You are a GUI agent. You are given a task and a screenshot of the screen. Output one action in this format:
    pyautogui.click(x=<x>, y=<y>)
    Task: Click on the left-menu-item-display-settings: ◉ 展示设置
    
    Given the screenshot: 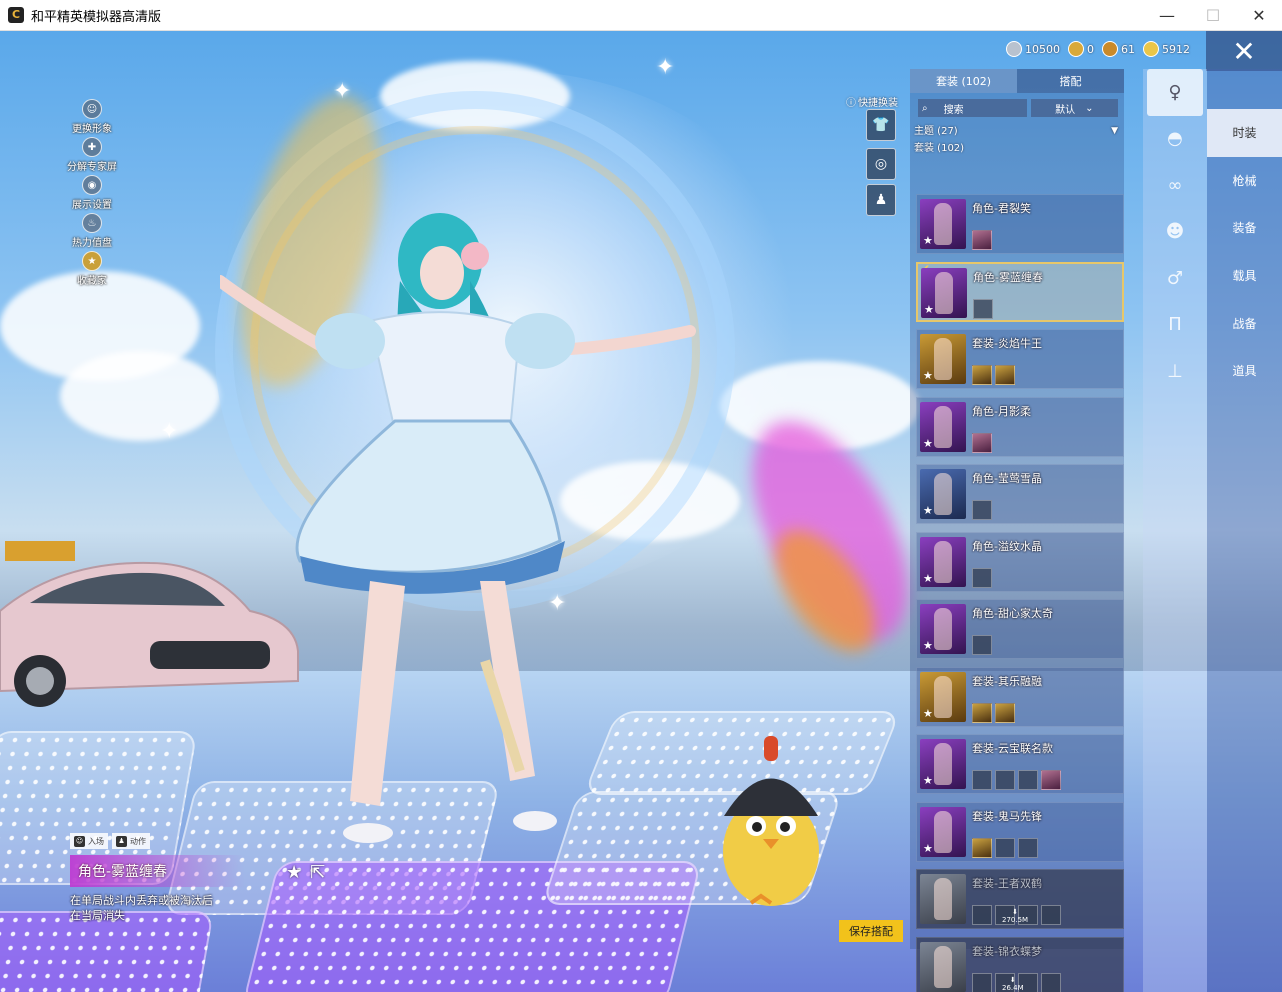 What is the action you would take?
    pyautogui.click(x=92, y=194)
    